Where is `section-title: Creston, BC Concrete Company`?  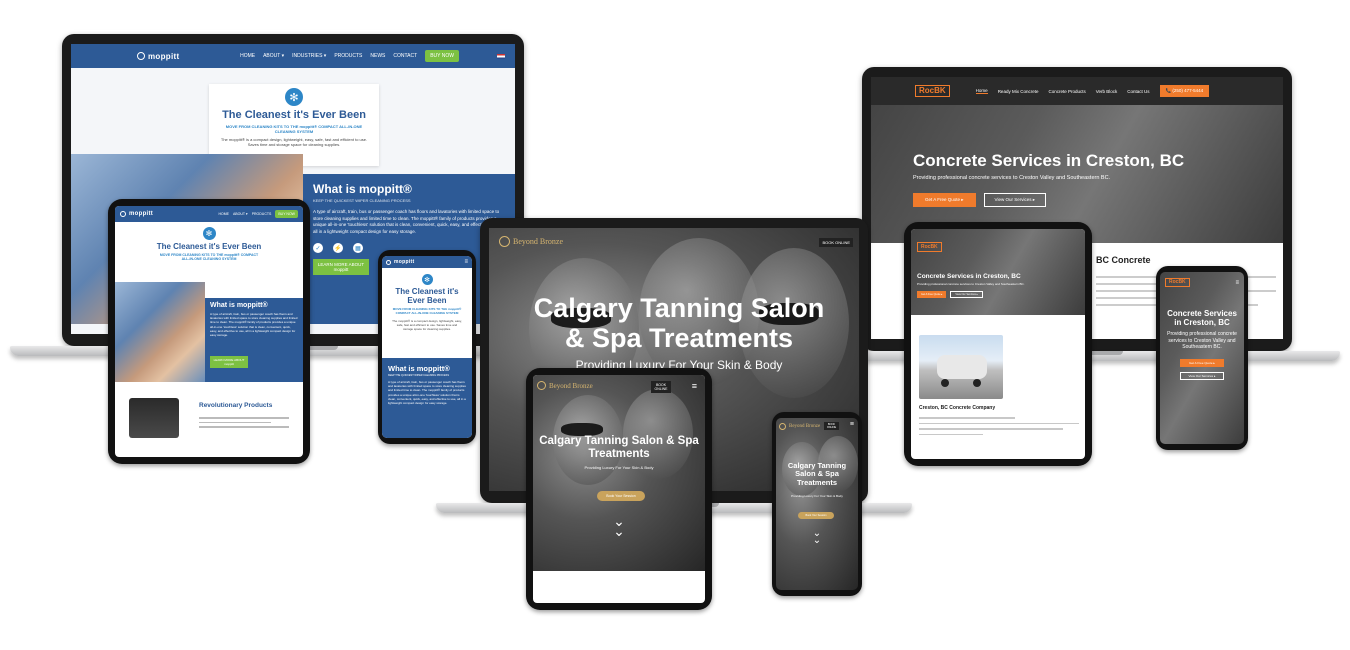 section-title: Creston, BC Concrete Company is located at coordinates (957, 408).